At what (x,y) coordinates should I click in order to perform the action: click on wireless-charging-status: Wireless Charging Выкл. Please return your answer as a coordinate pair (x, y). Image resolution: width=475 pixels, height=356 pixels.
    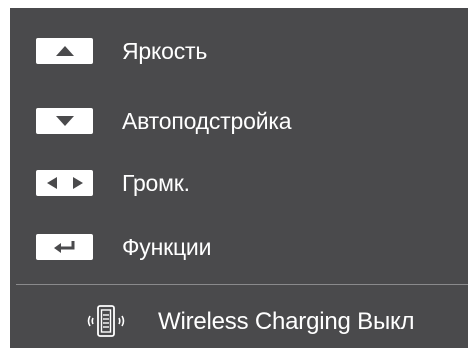
    Looking at the image, I should click on (286, 321).